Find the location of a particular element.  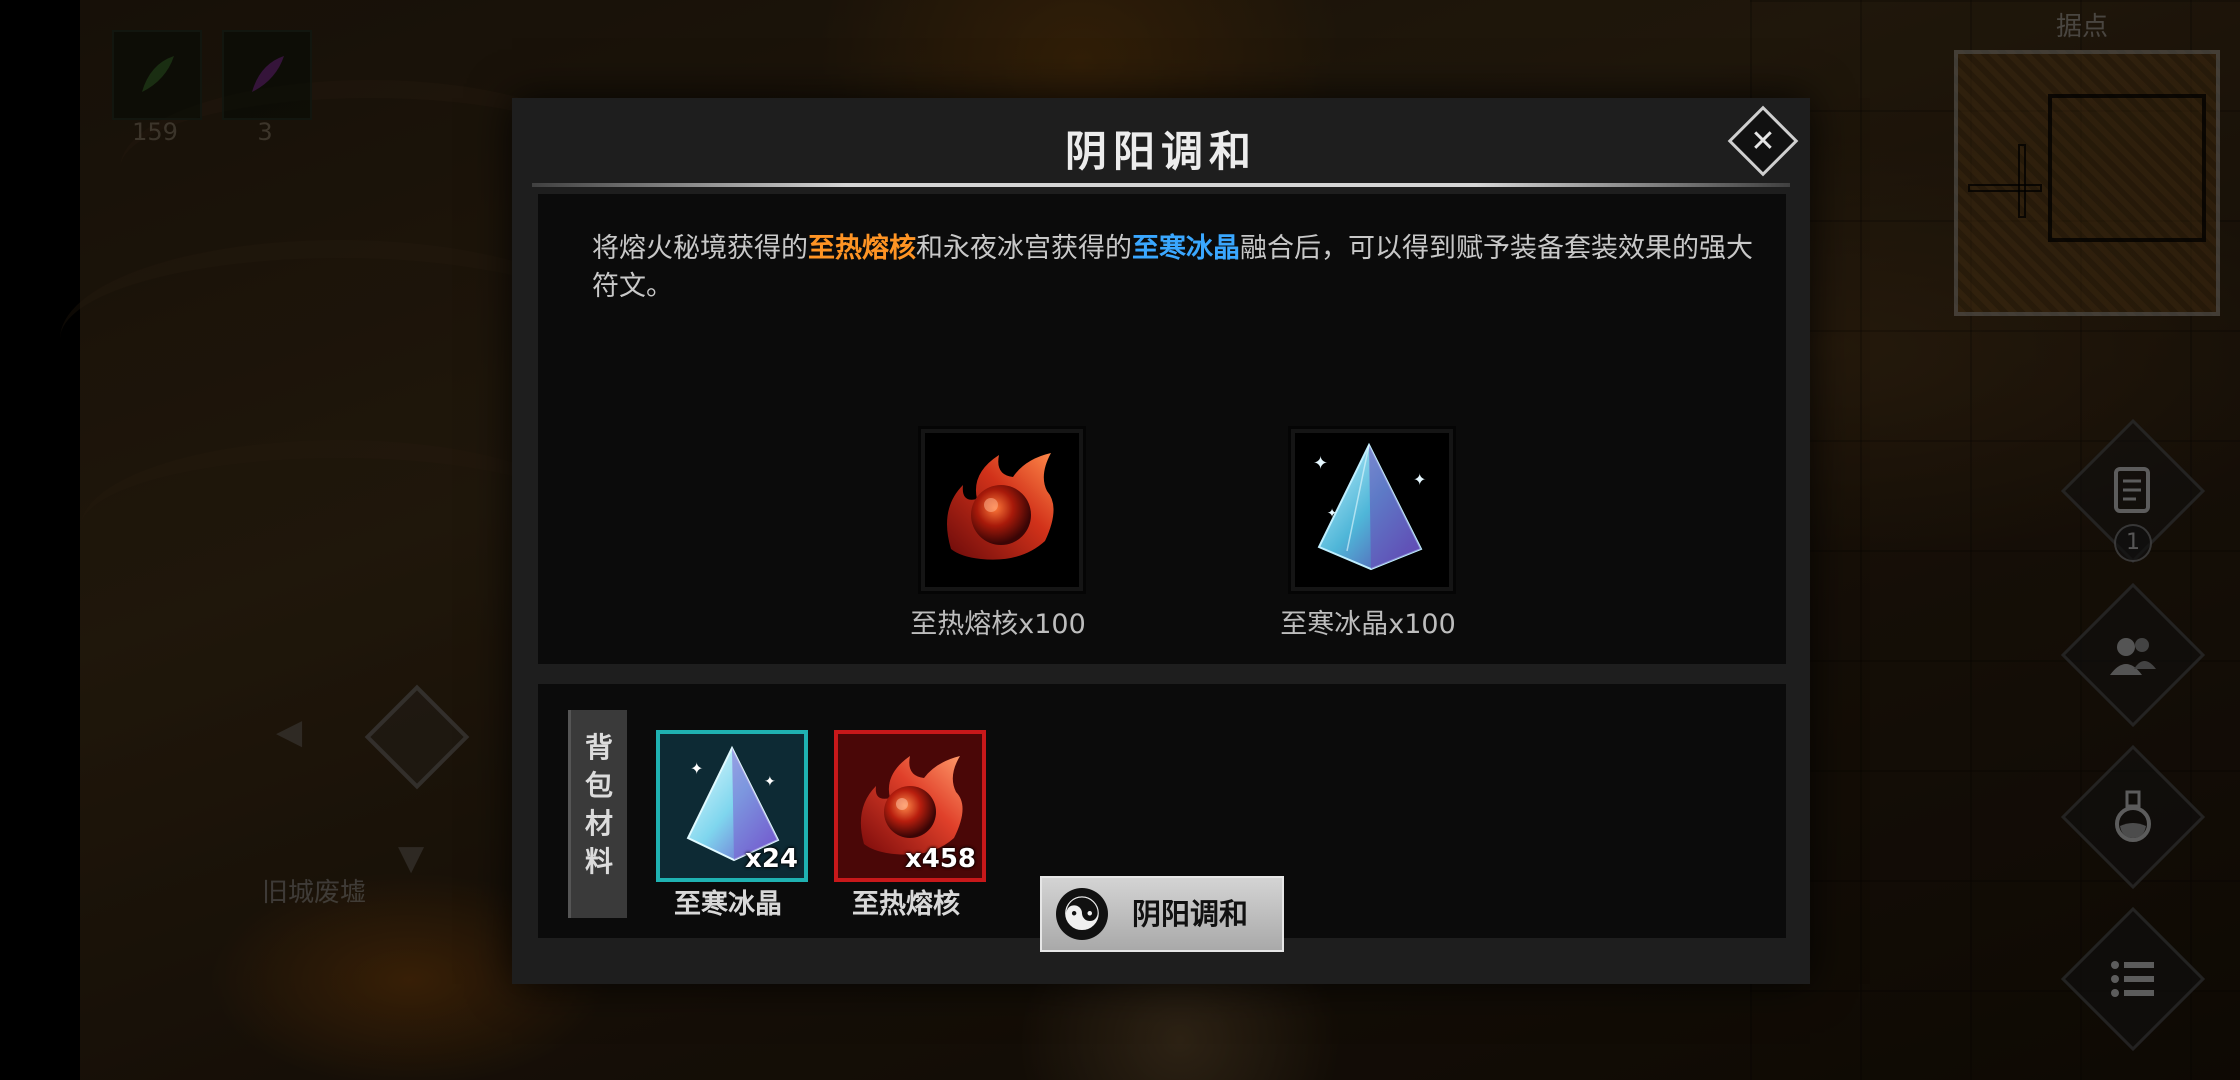

ice-crystal-icon: ✦ ✦ ✦ is located at coordinates (1369, 506).